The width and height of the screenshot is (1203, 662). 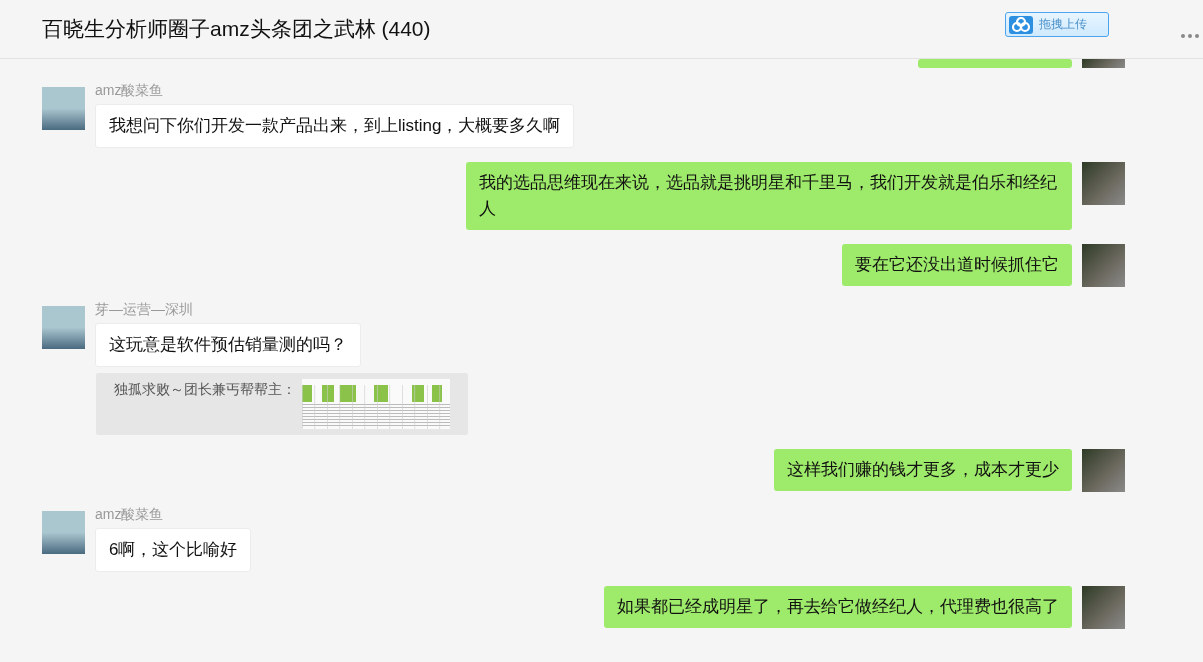 I want to click on chat-title: 百晓生分析师圈子amz头条团之武林 (440), so click(x=236, y=29).